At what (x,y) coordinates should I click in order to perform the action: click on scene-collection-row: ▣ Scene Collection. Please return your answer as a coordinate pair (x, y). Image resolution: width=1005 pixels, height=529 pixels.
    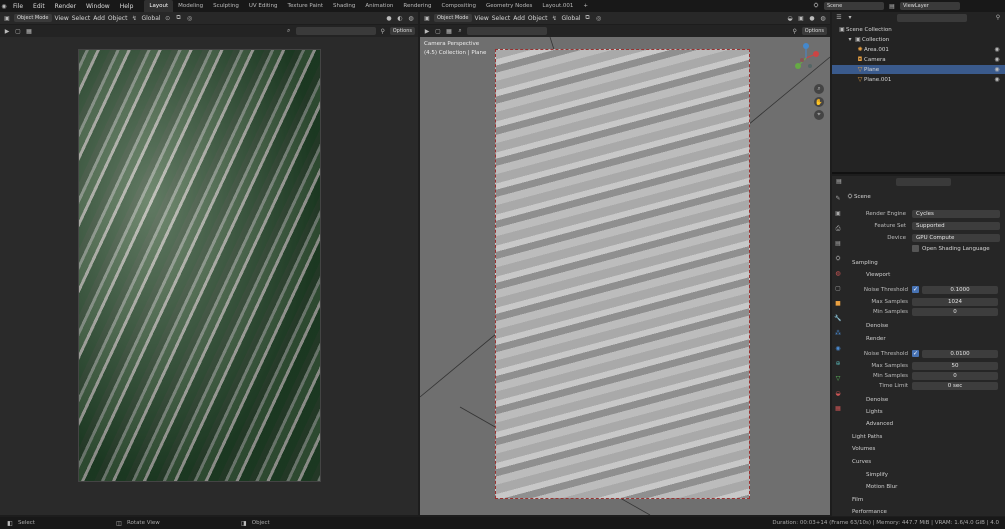
    Looking at the image, I should click on (865, 29).